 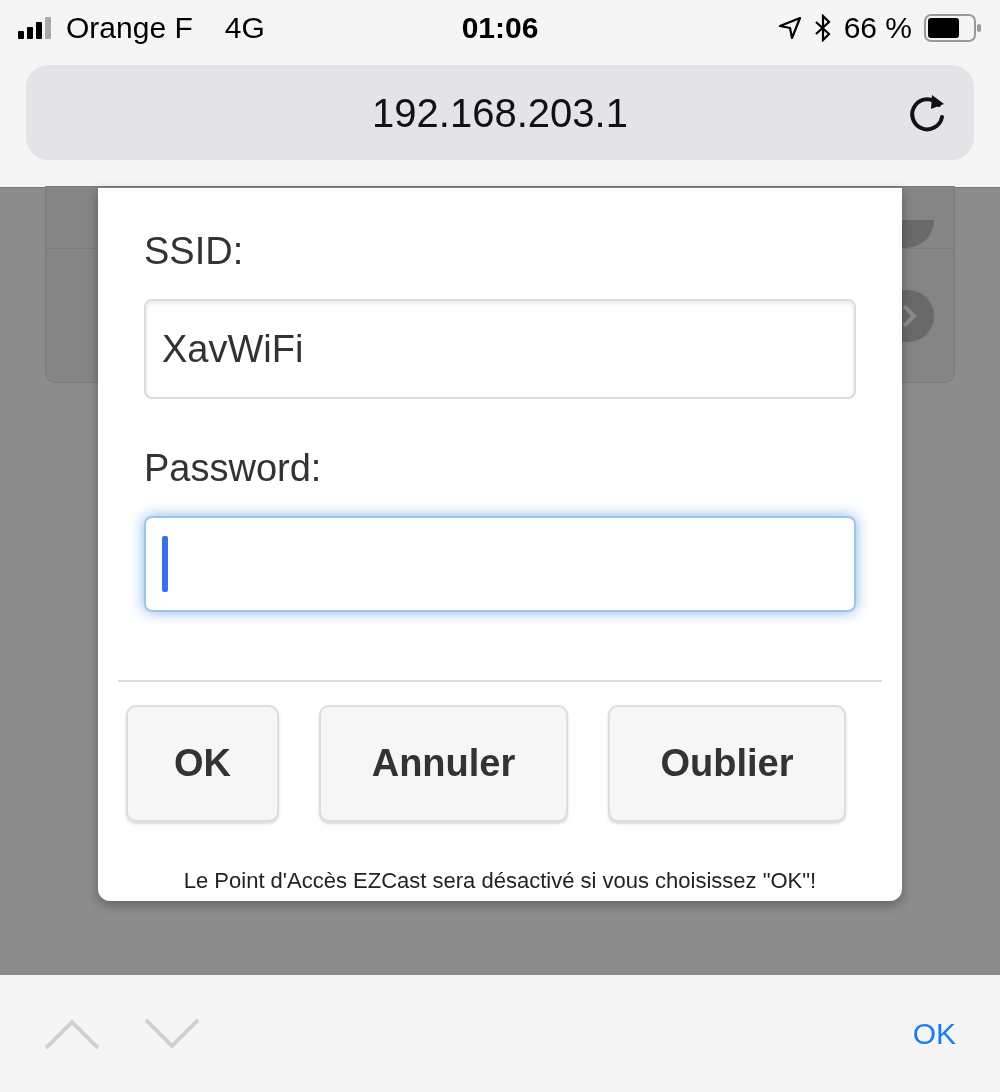 What do you see at coordinates (172, 1033) in the screenshot?
I see `down-chevron-icon` at bounding box center [172, 1033].